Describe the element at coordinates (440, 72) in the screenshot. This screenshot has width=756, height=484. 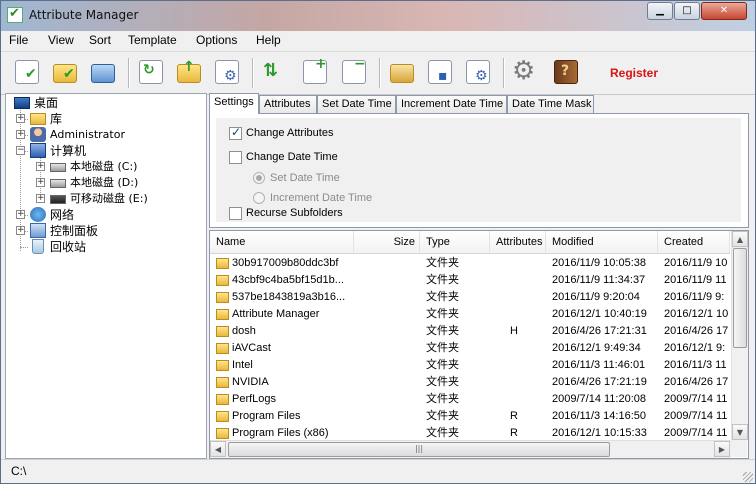
I see `save-clipboard-button: ▪` at that location.